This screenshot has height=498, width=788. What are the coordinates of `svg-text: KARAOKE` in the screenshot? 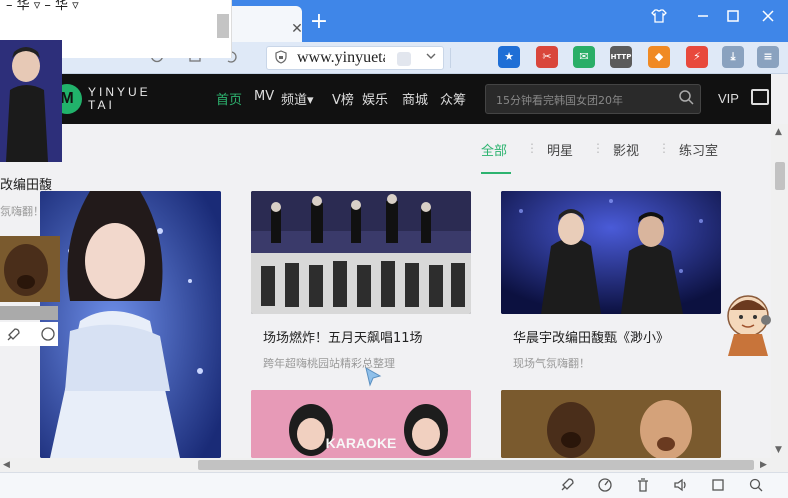 It's located at (361, 443).